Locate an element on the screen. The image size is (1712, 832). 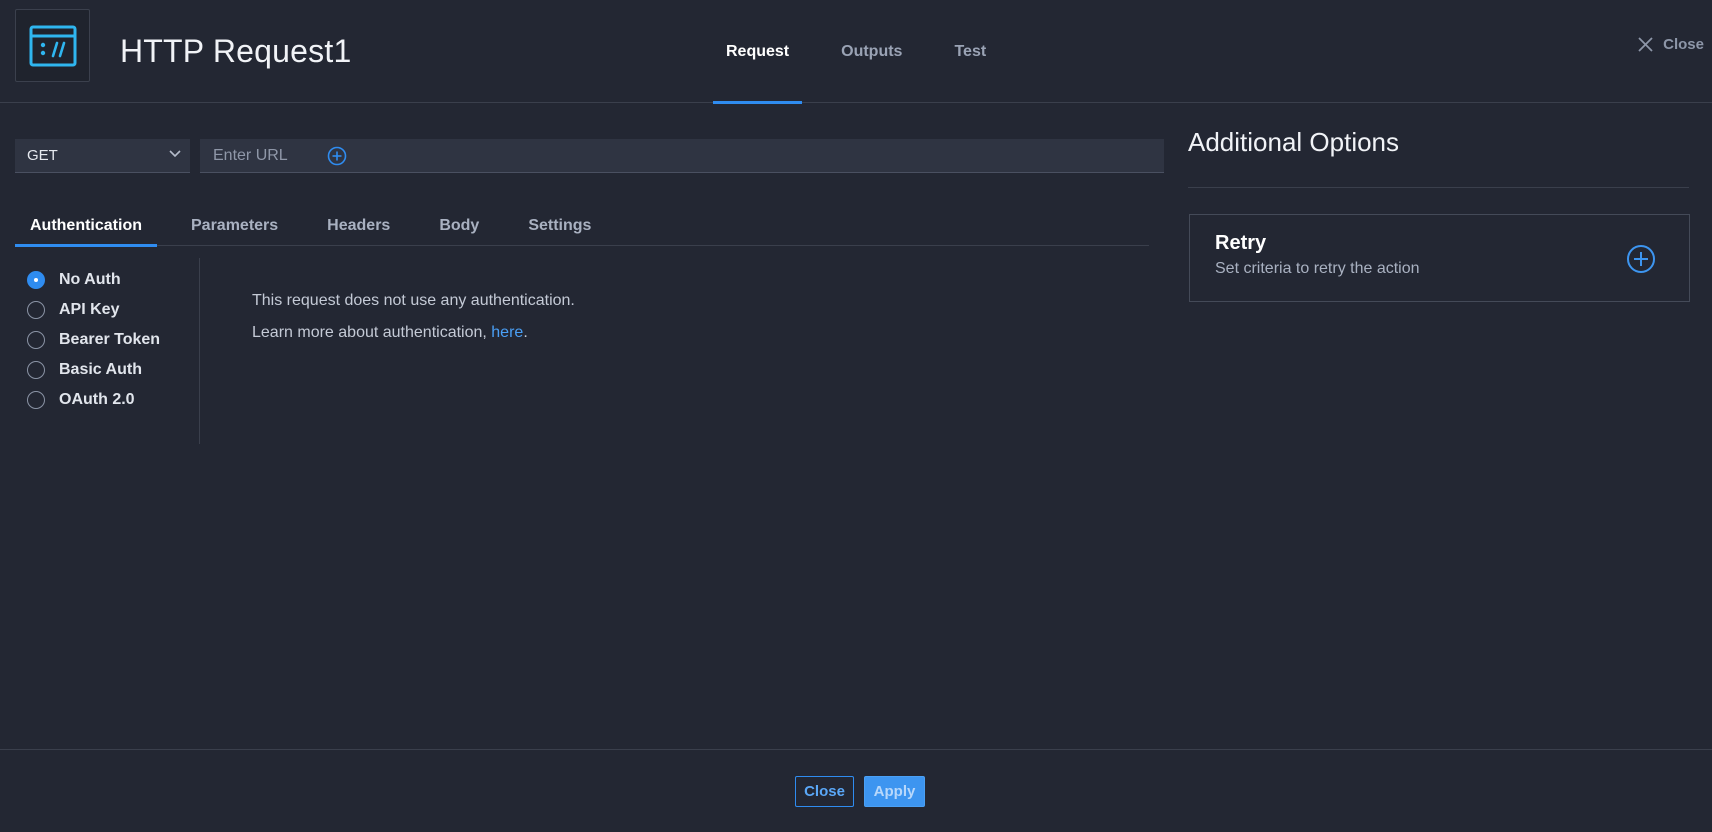
auth-option-label: OAuth 2.0 is located at coordinates (97, 399).